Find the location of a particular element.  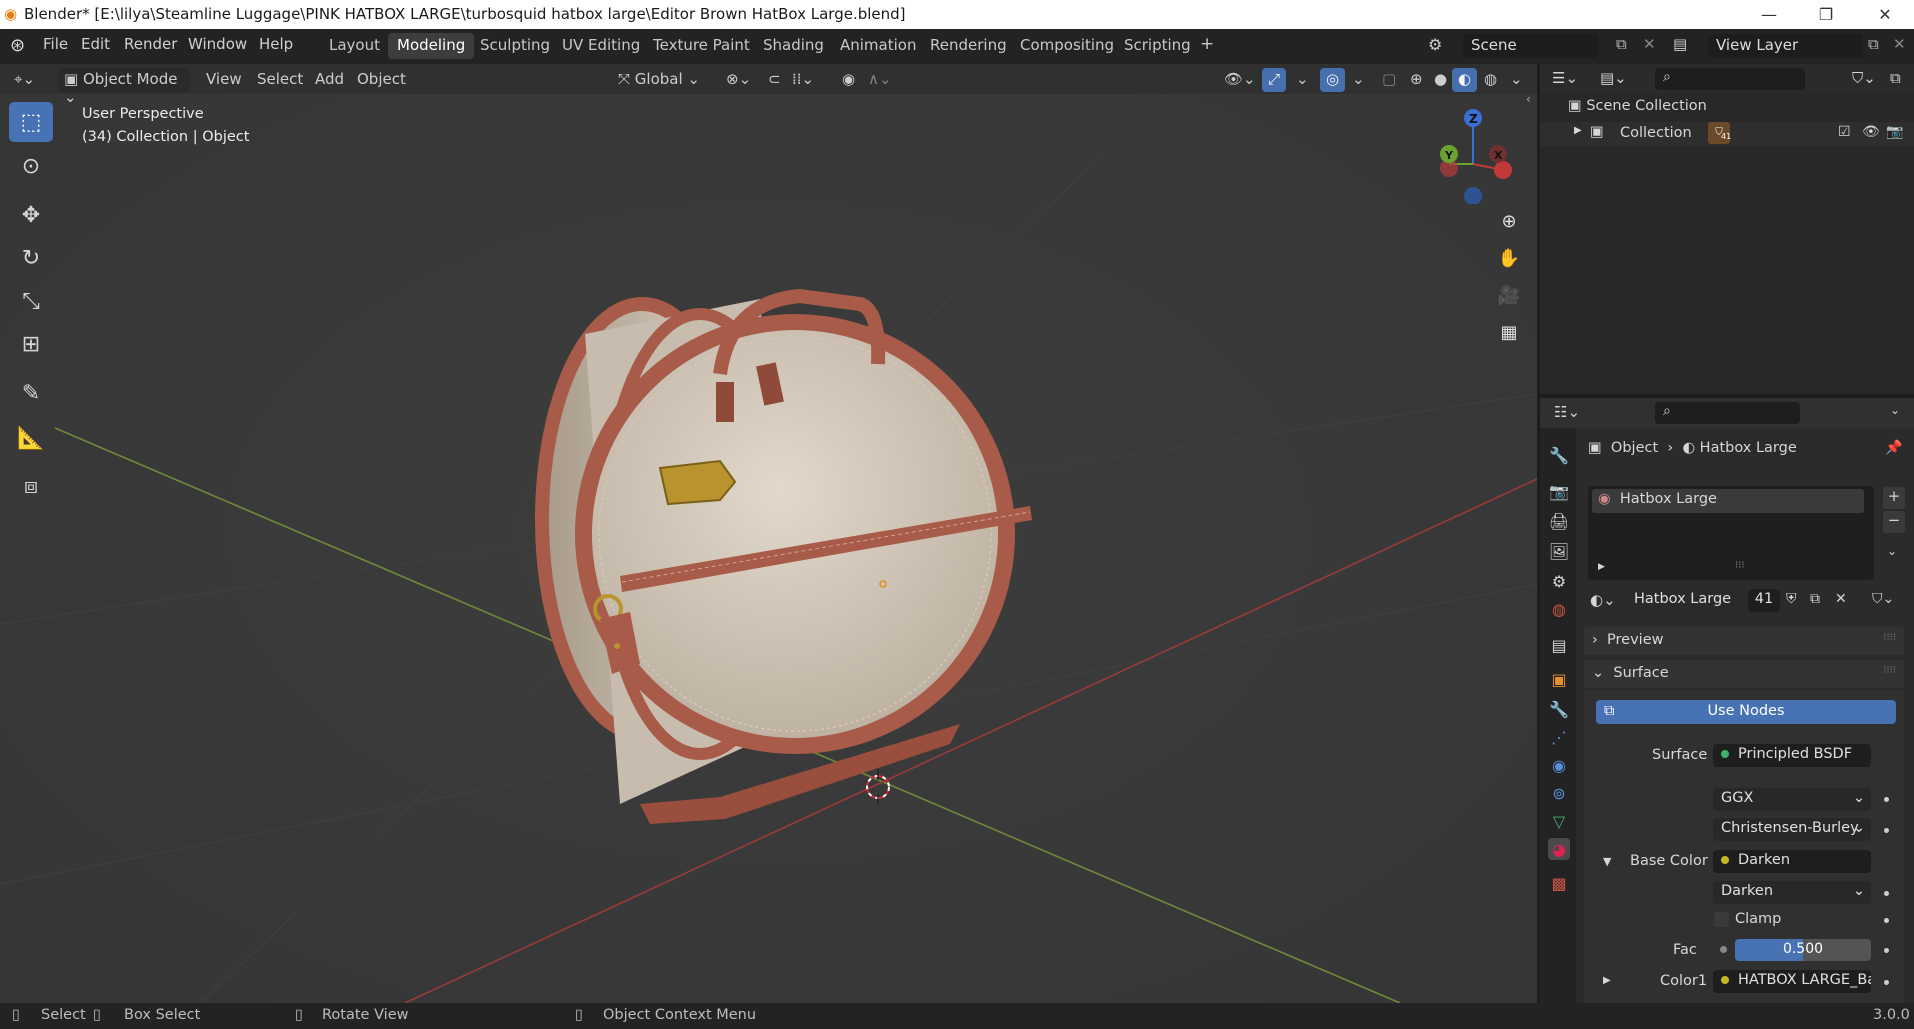

delete-view-layer-icon: ✕ is located at coordinates (1899, 44).